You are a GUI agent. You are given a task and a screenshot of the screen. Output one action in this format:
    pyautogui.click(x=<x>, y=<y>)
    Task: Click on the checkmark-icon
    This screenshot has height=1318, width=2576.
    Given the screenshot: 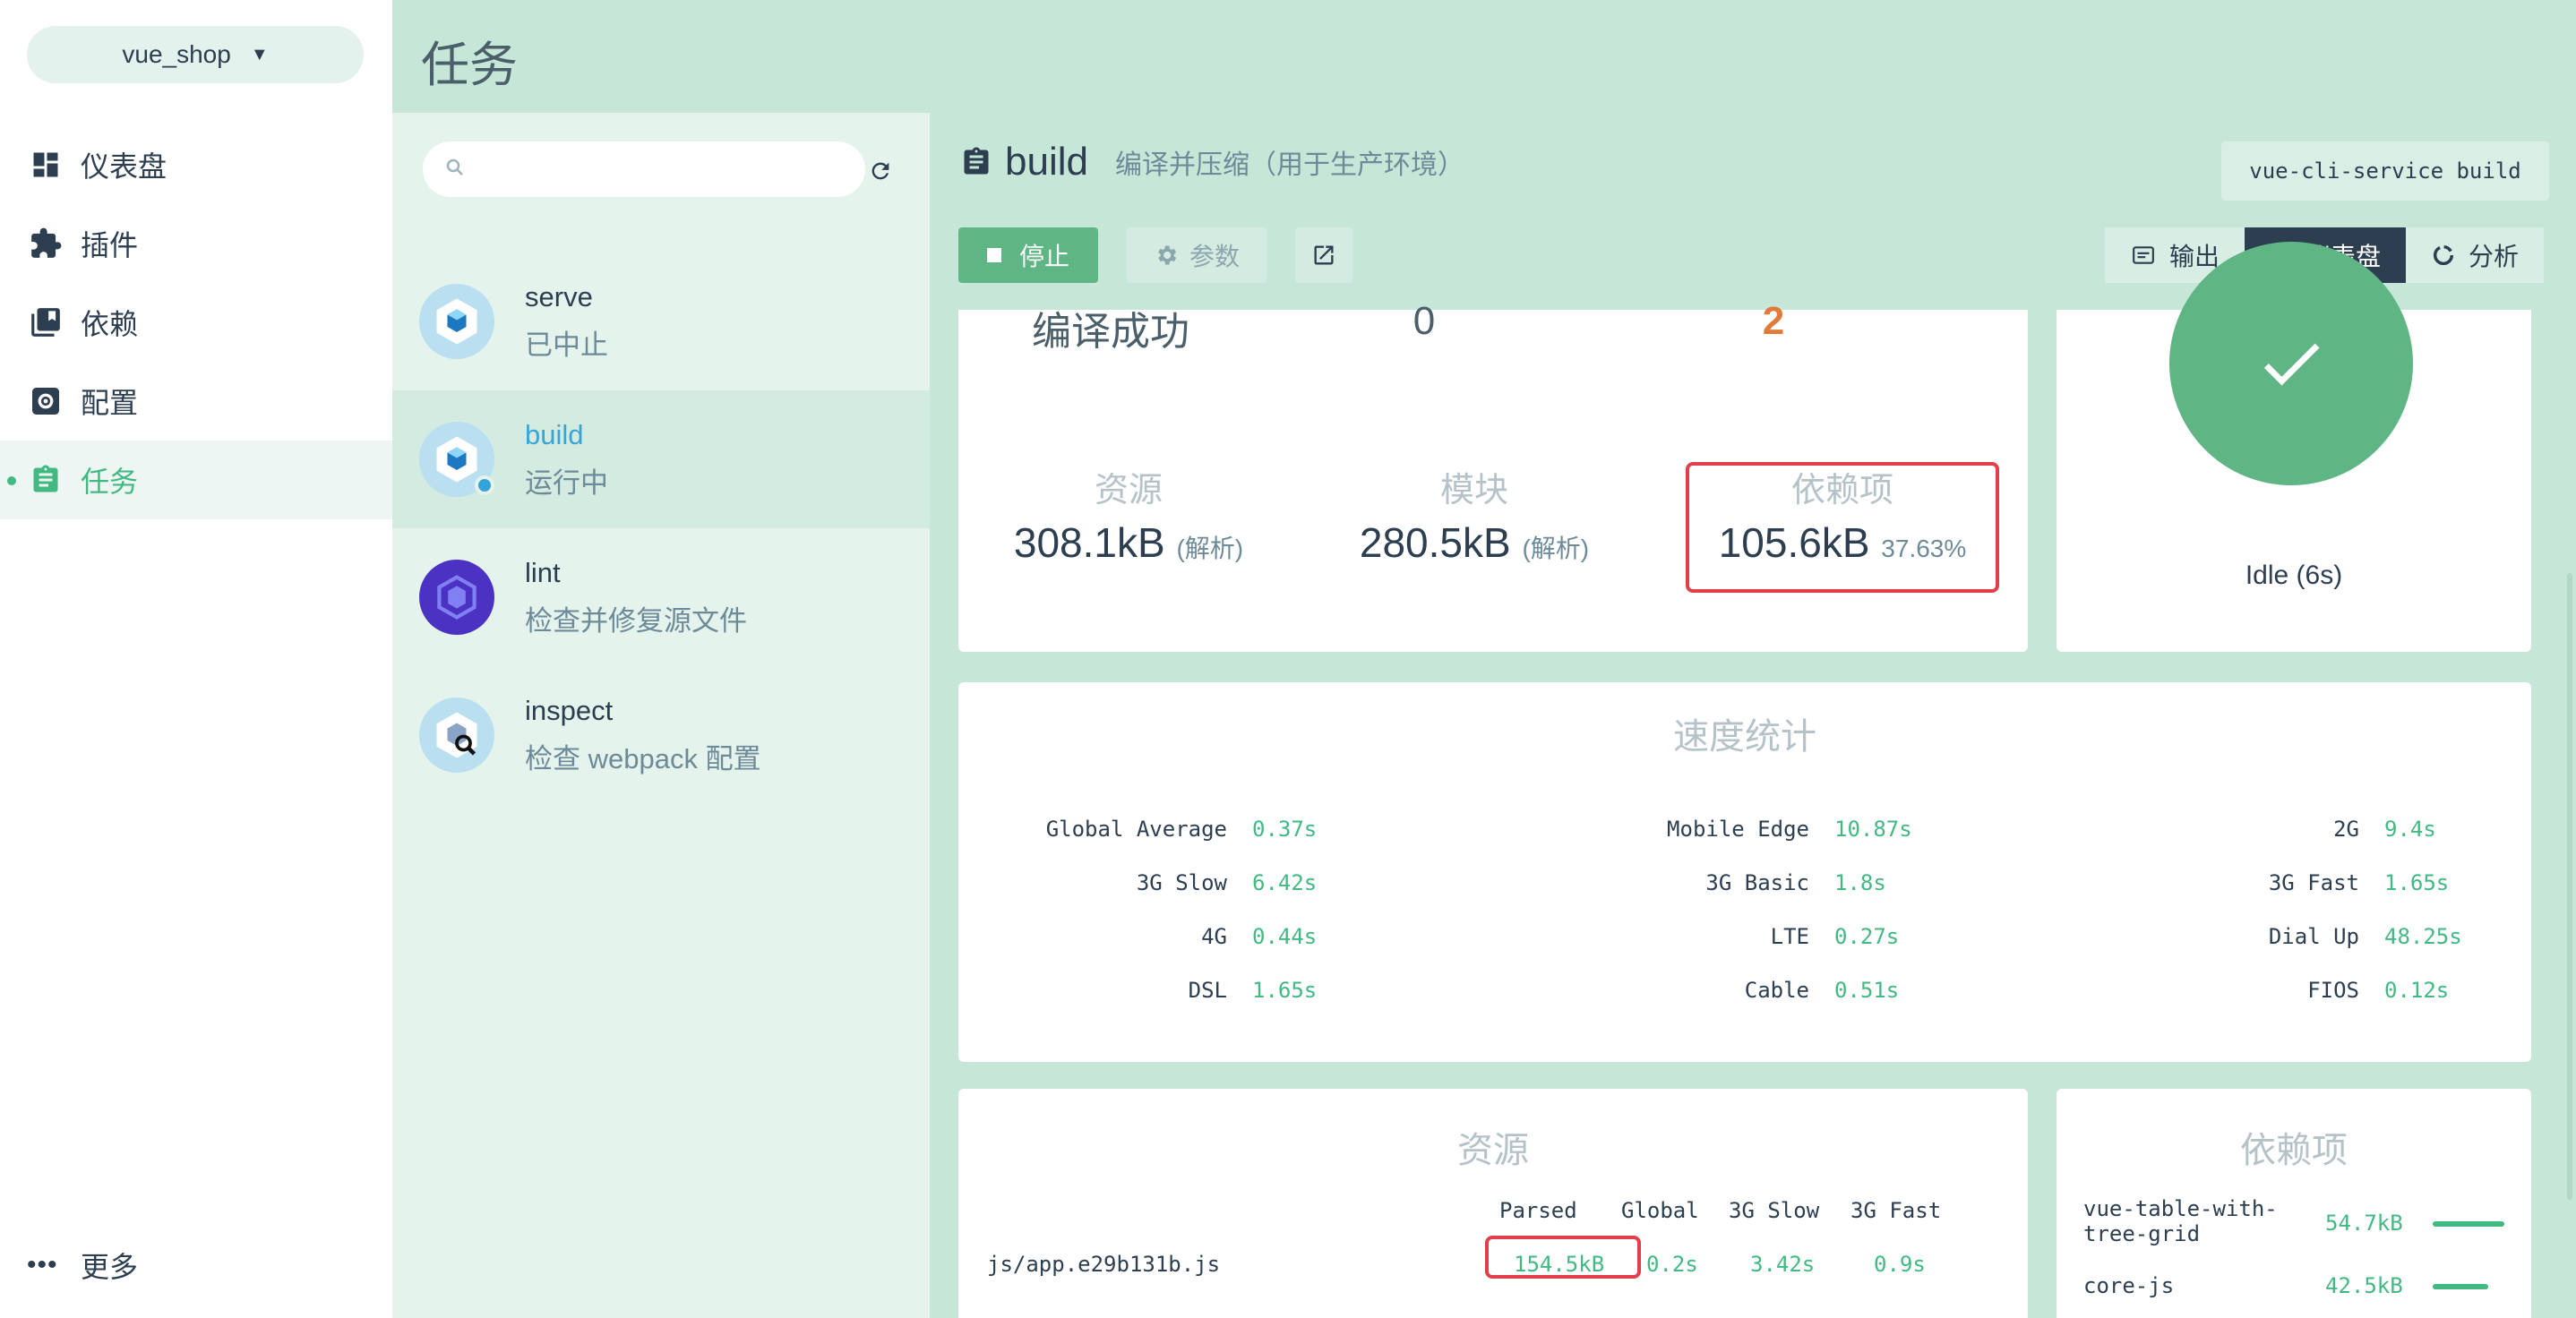 What is the action you would take?
    pyautogui.click(x=2291, y=364)
    